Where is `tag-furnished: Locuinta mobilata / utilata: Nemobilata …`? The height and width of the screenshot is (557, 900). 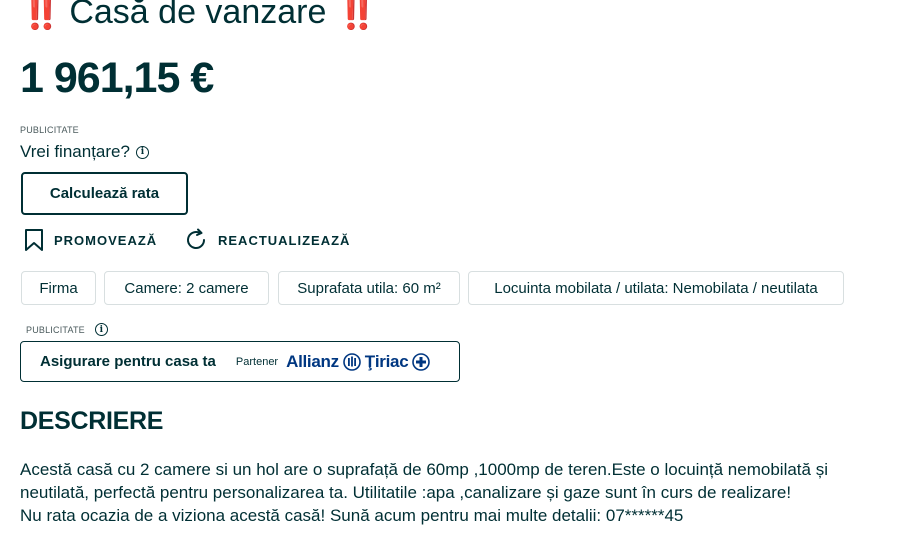 tag-furnished: Locuinta mobilata / utilata: Nemobilata … is located at coordinates (656, 288).